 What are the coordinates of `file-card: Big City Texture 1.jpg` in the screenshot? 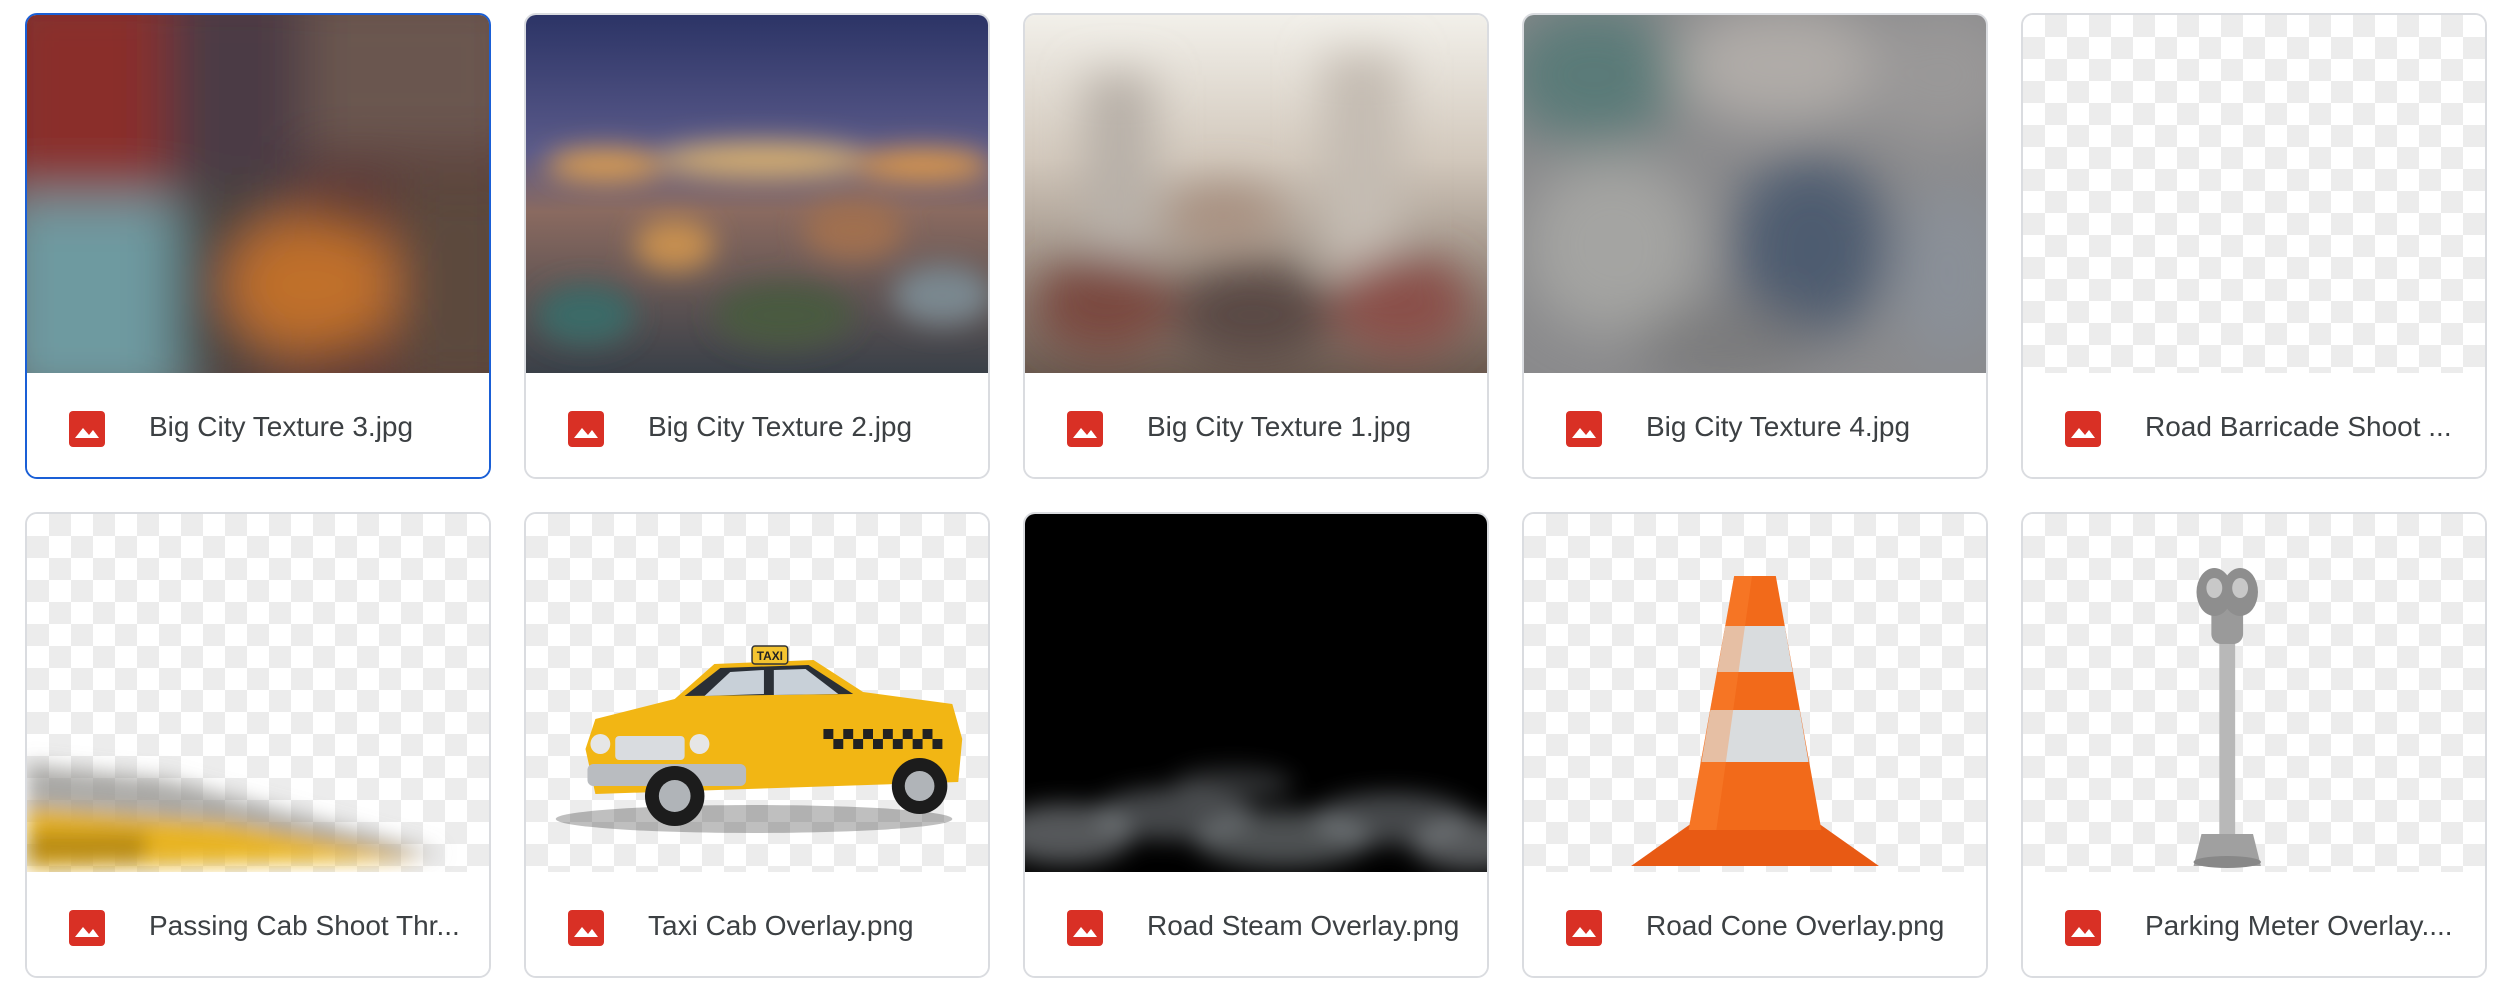 It's located at (1256, 246).